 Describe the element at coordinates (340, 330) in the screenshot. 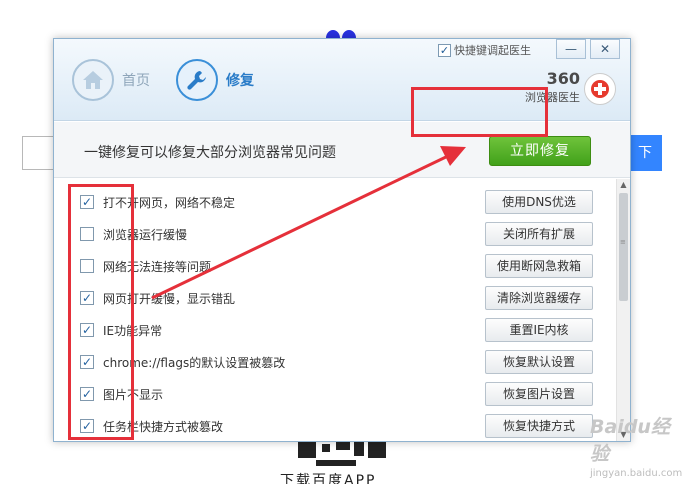

I see `issue-row: ✓ IE功能异常 重置IE内核` at that location.